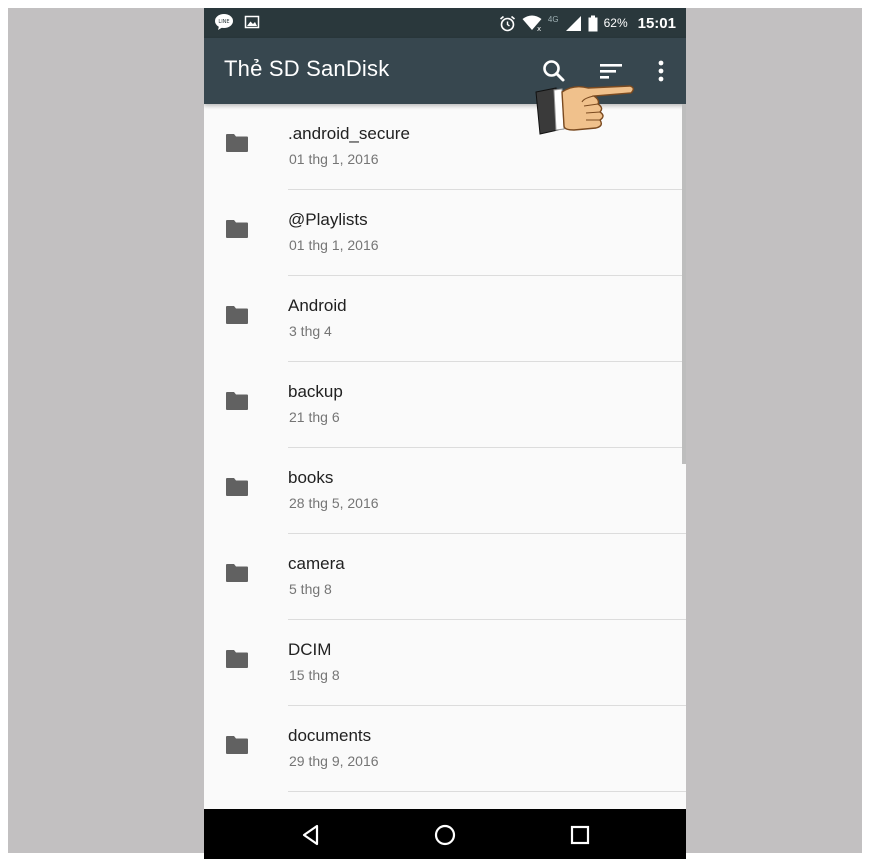 The height and width of the screenshot is (859, 870). I want to click on folder-item: backup 21 thg 6, so click(445, 405).